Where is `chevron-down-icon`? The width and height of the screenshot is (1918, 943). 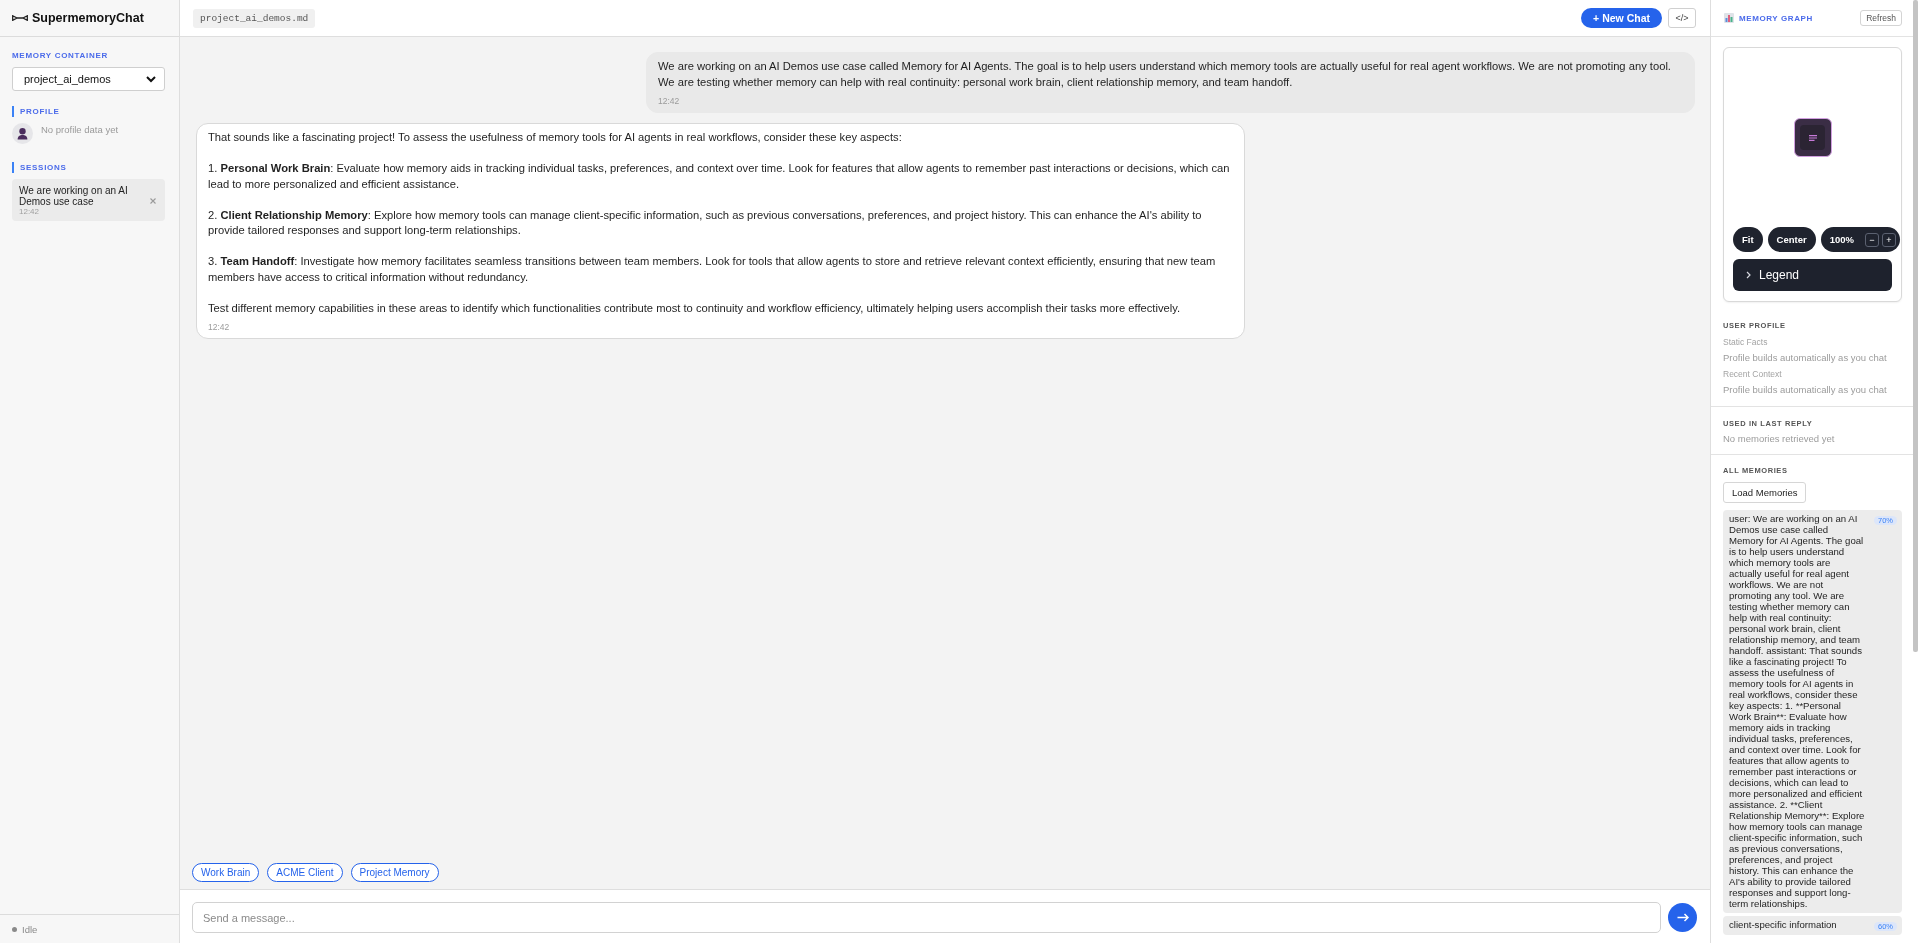
chevron-down-icon is located at coordinates (151, 79).